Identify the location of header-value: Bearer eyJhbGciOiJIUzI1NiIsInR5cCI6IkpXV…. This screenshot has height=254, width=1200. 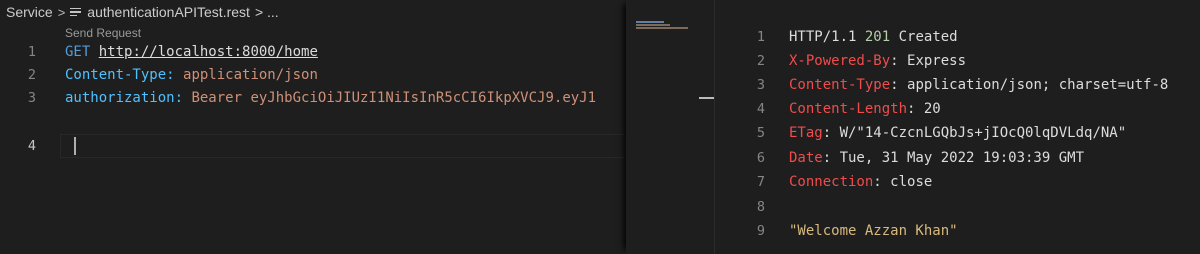
(394, 98).